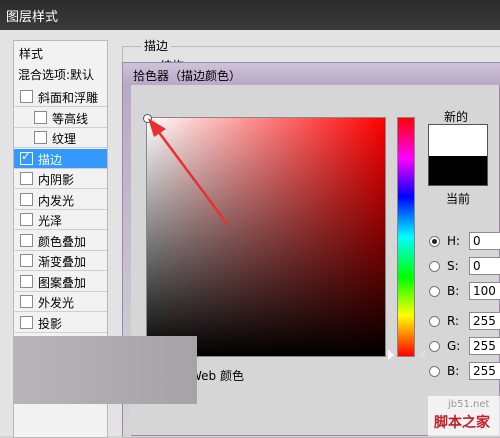 The image size is (500, 438). I want to click on red-arrow-annotation, so click(189, 172).